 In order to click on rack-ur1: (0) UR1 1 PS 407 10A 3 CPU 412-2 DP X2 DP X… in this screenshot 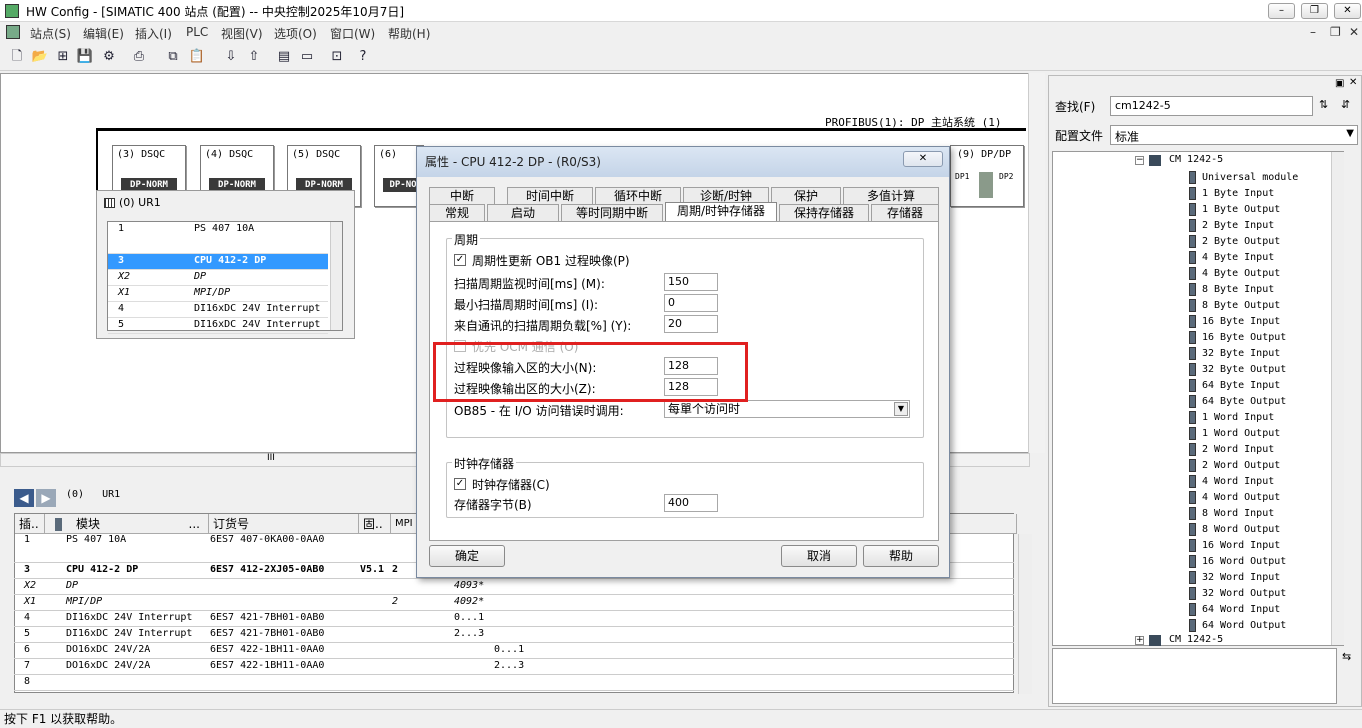, I will do `click(225, 264)`.